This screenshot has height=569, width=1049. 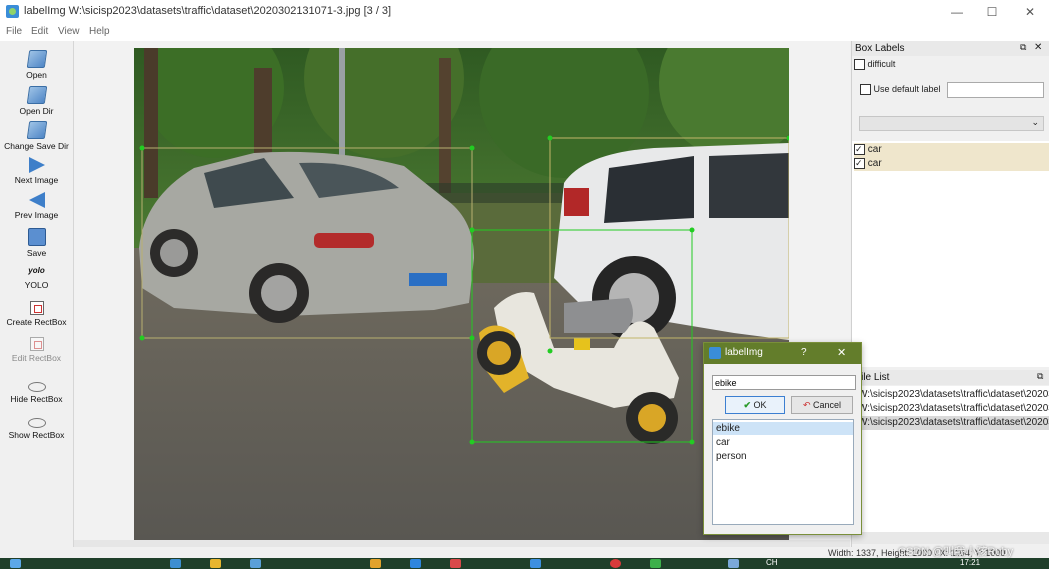 What do you see at coordinates (733, 563) in the screenshot?
I see `labelimg-taskbar-icon` at bounding box center [733, 563].